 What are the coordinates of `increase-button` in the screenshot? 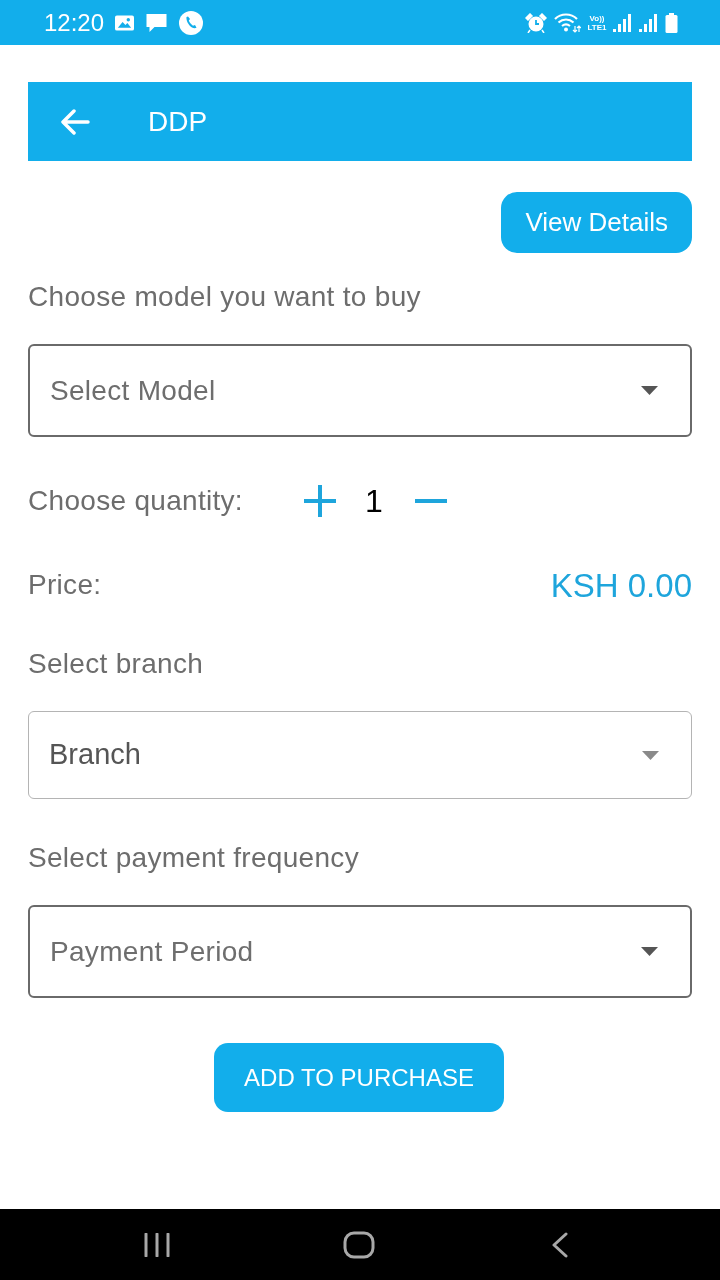 It's located at (319, 501).